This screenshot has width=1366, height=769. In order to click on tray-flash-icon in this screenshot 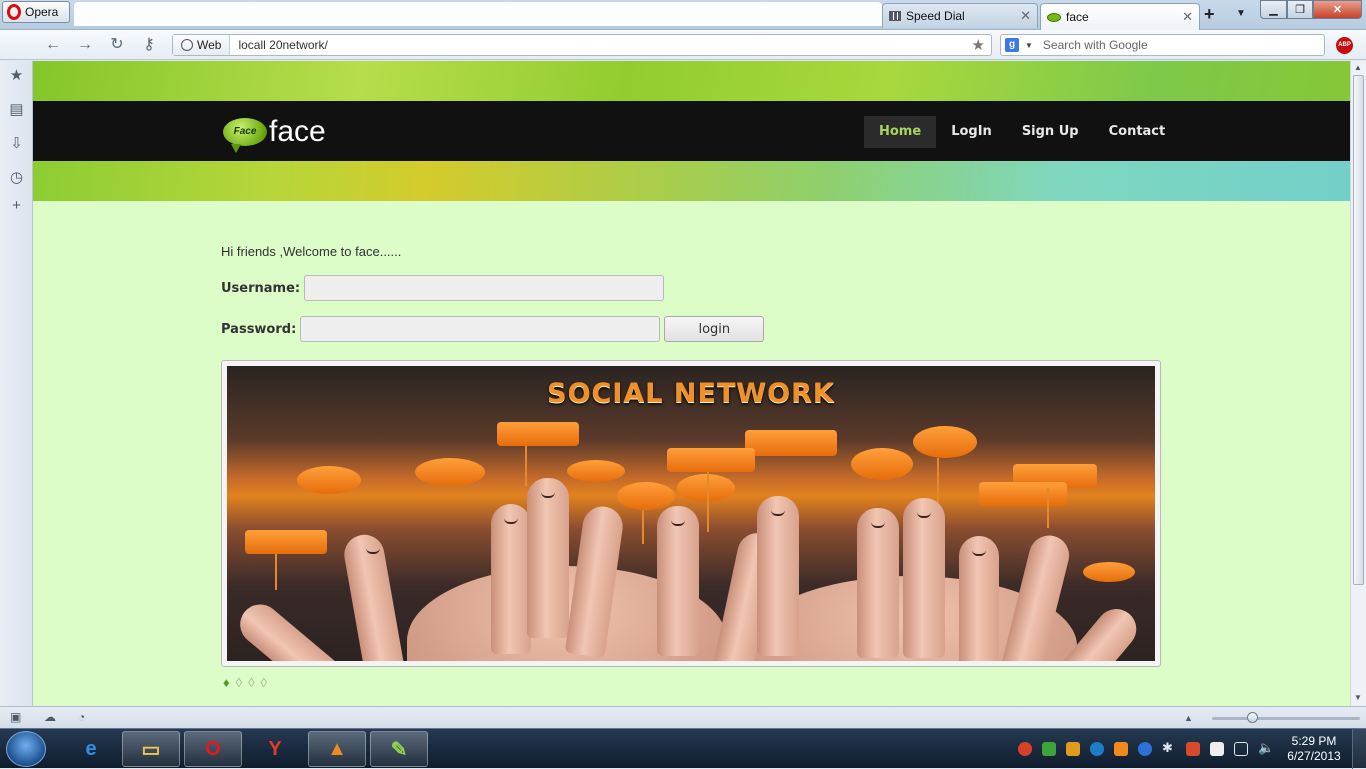, I will do `click(1145, 749)`.